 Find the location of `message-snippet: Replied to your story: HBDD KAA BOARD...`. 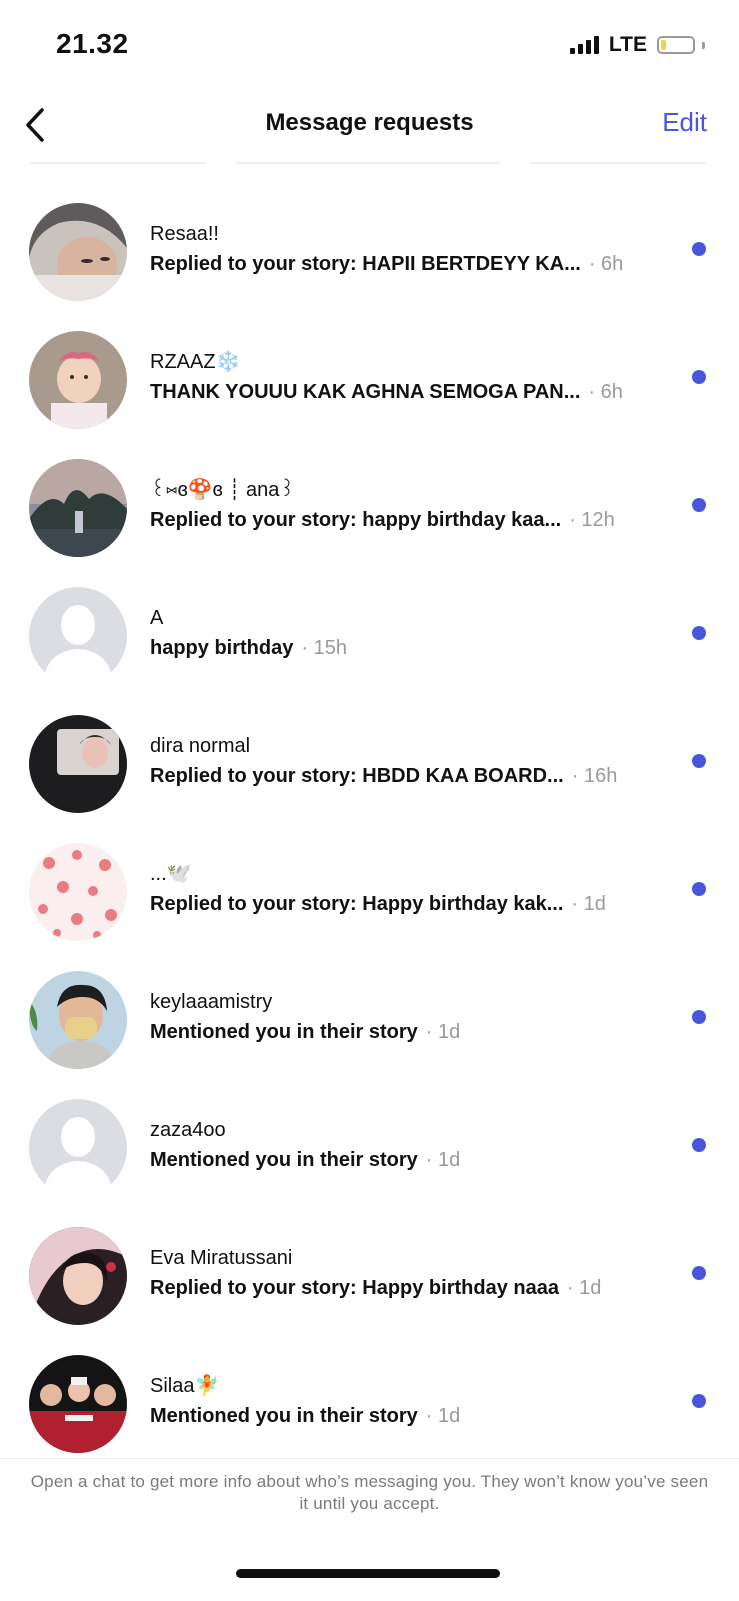

message-snippet: Replied to your story: HBDD KAA BOARD... is located at coordinates (357, 776).